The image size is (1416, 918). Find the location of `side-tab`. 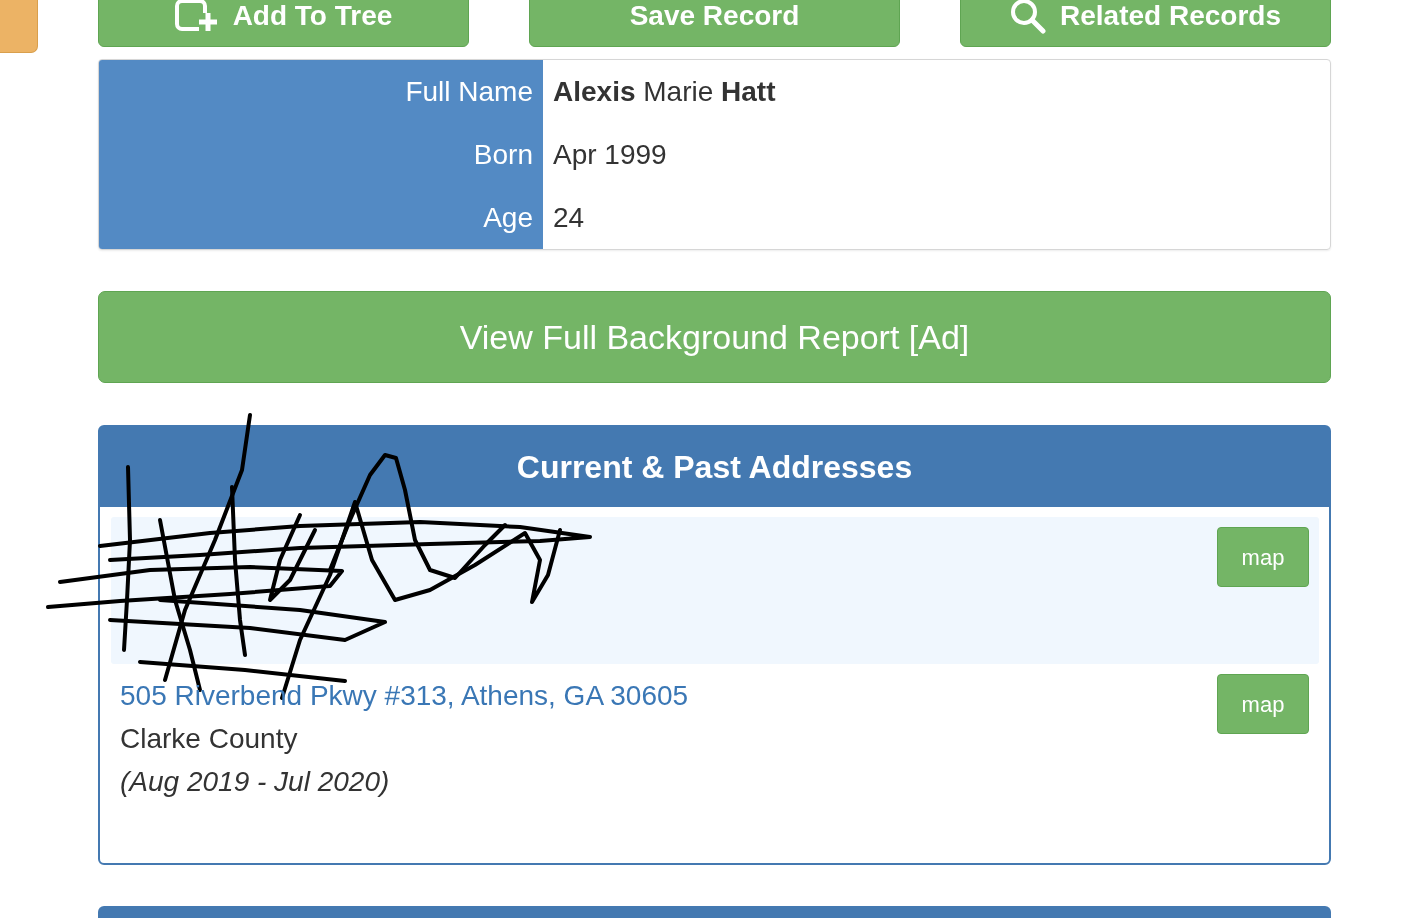

side-tab is located at coordinates (19, 26).